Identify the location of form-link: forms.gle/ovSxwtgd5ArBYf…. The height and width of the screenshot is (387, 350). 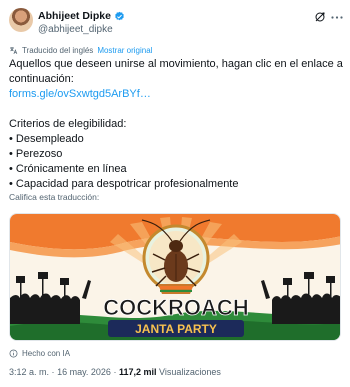
(175, 94).